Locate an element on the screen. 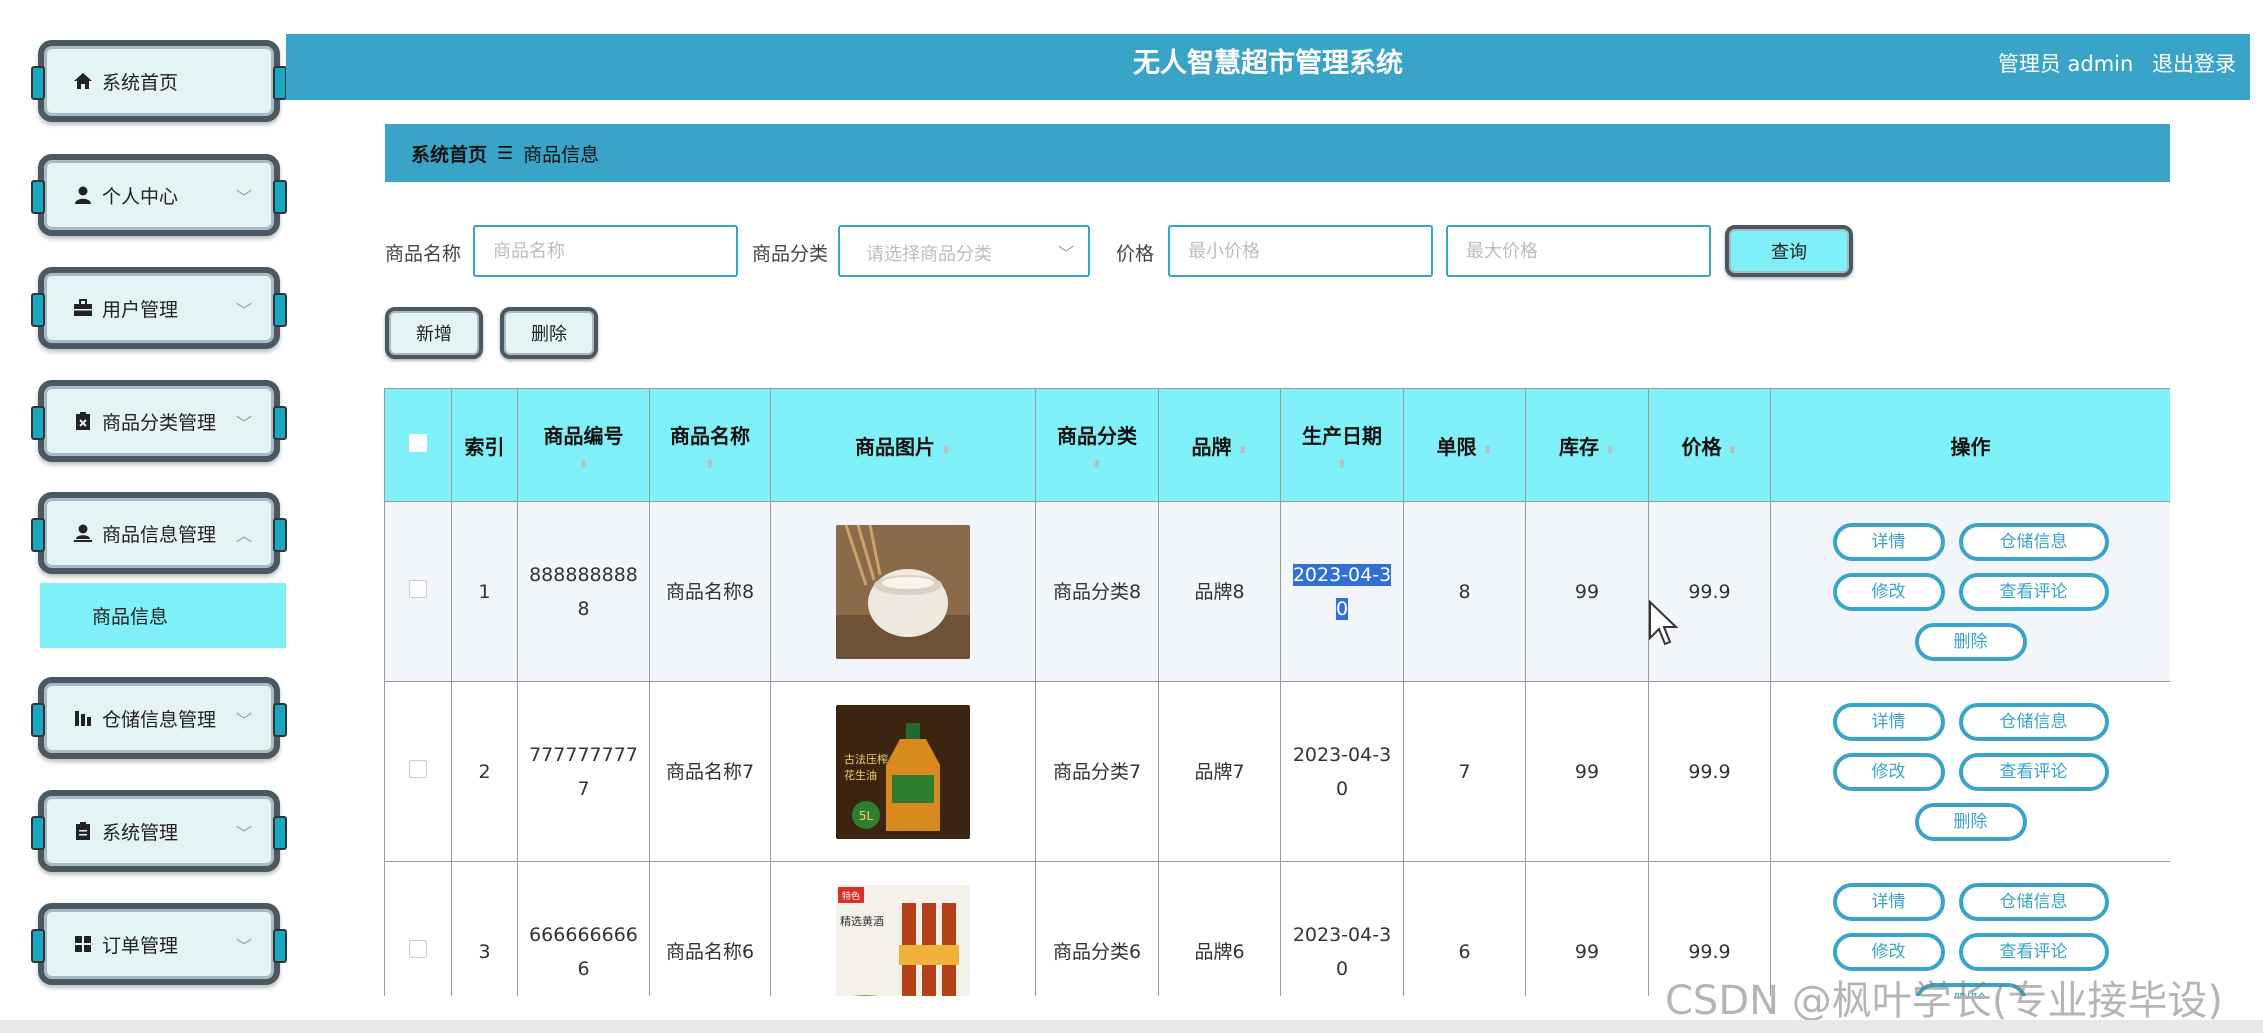 This screenshot has height=1033, width=2263. briefcase-icon is located at coordinates (83, 308).